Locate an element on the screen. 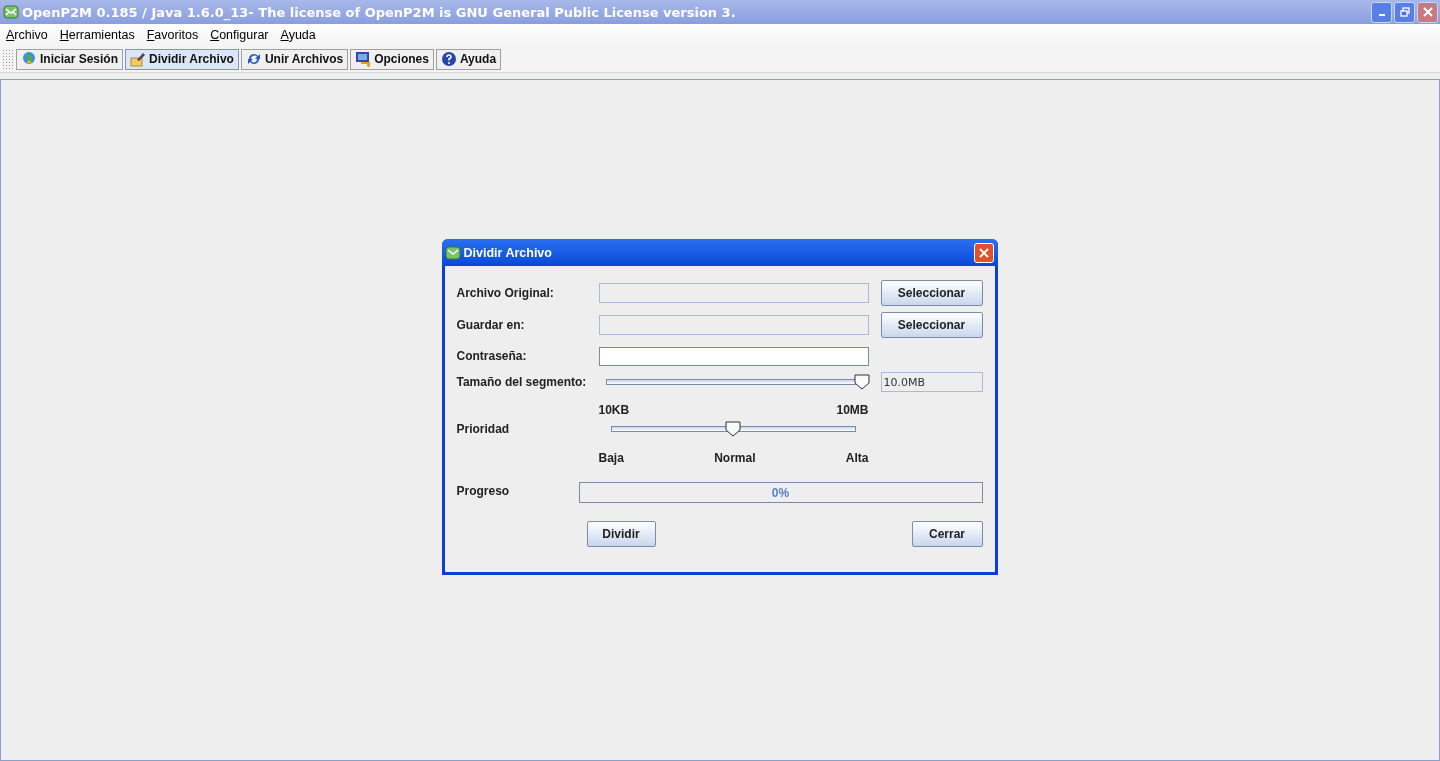 The width and height of the screenshot is (1440, 761). sync-icon is located at coordinates (253, 59).